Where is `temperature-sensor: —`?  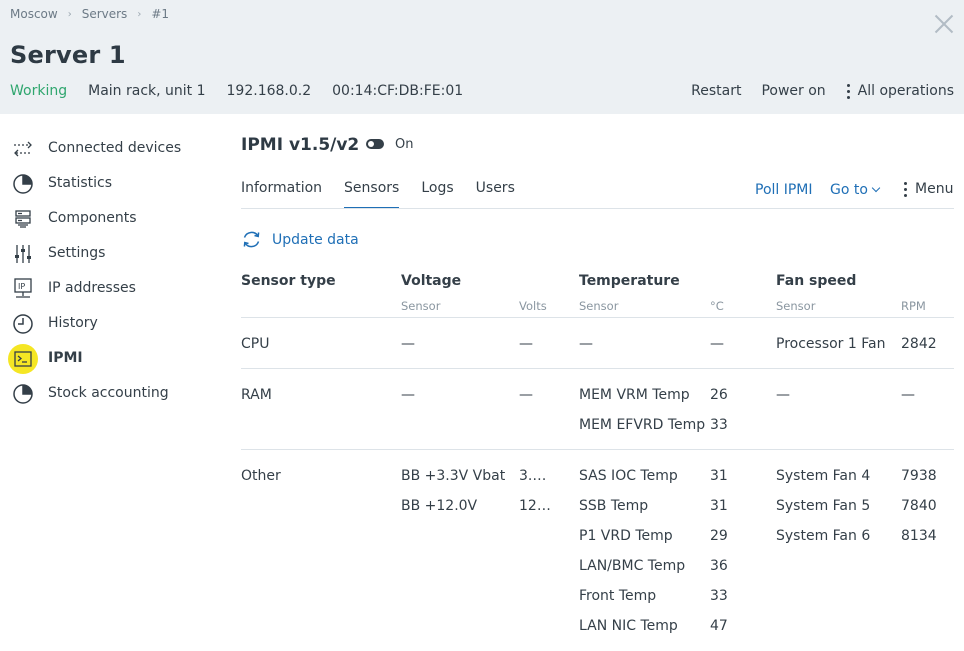 temperature-sensor: — is located at coordinates (586, 344).